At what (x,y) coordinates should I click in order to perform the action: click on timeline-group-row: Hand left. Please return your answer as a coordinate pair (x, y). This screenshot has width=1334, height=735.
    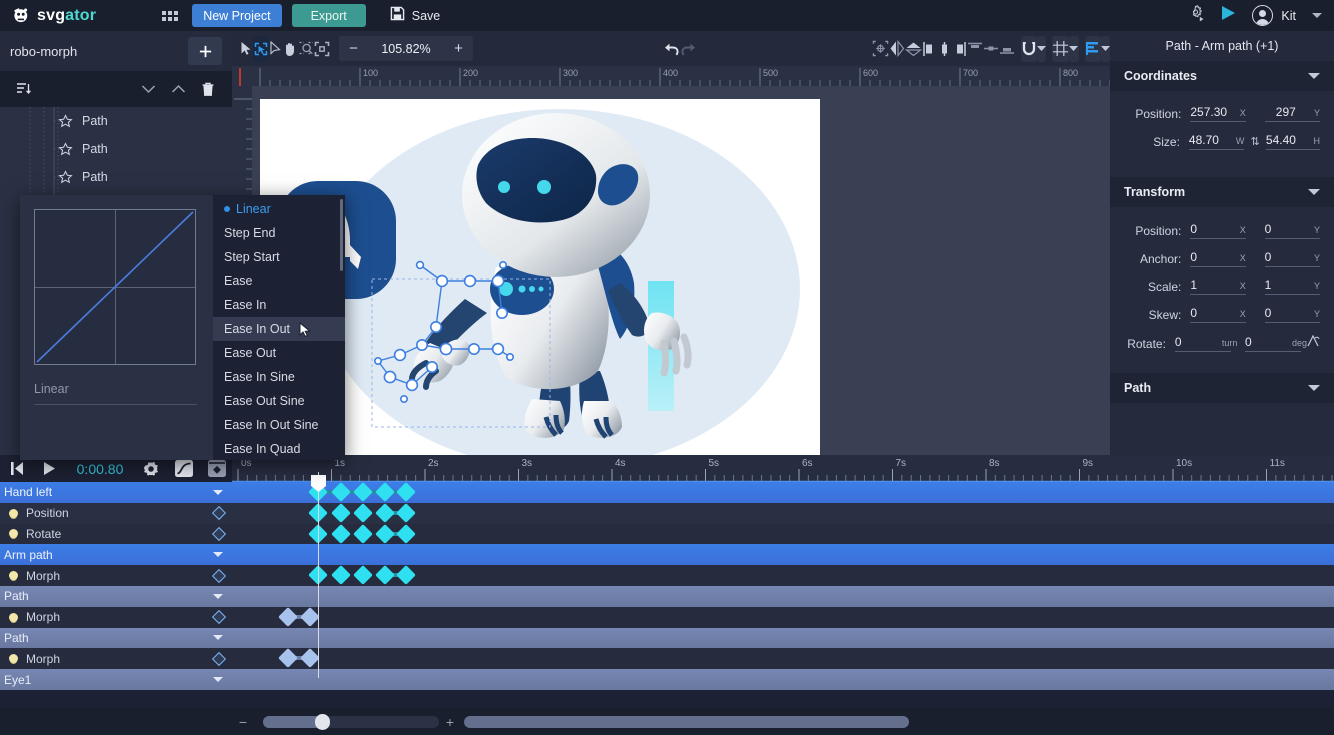
    Looking at the image, I should click on (116, 492).